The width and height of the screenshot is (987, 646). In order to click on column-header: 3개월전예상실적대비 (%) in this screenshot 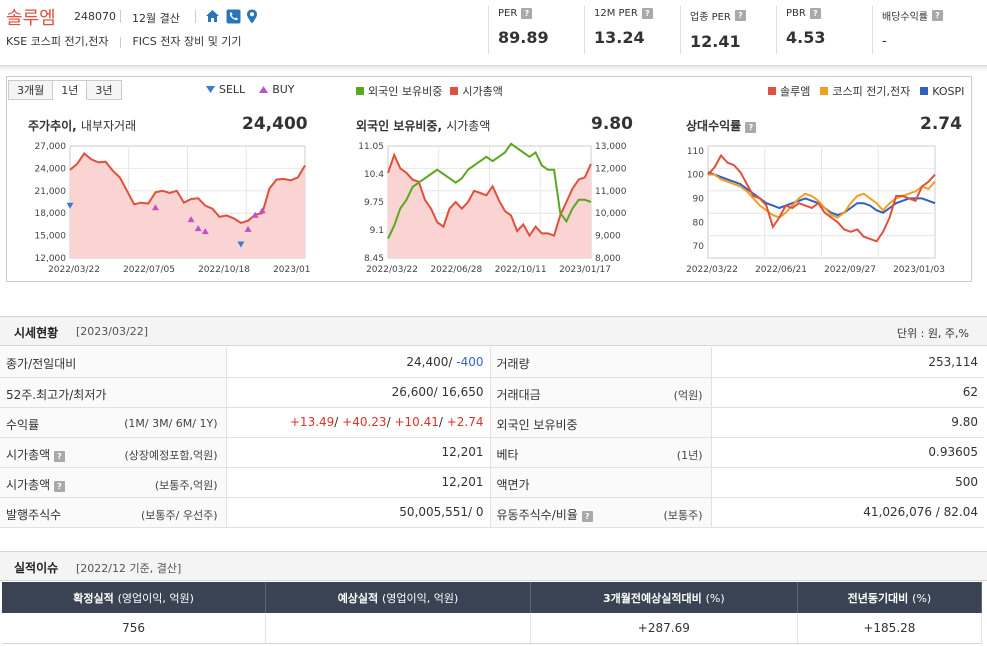, I will do `click(664, 597)`.